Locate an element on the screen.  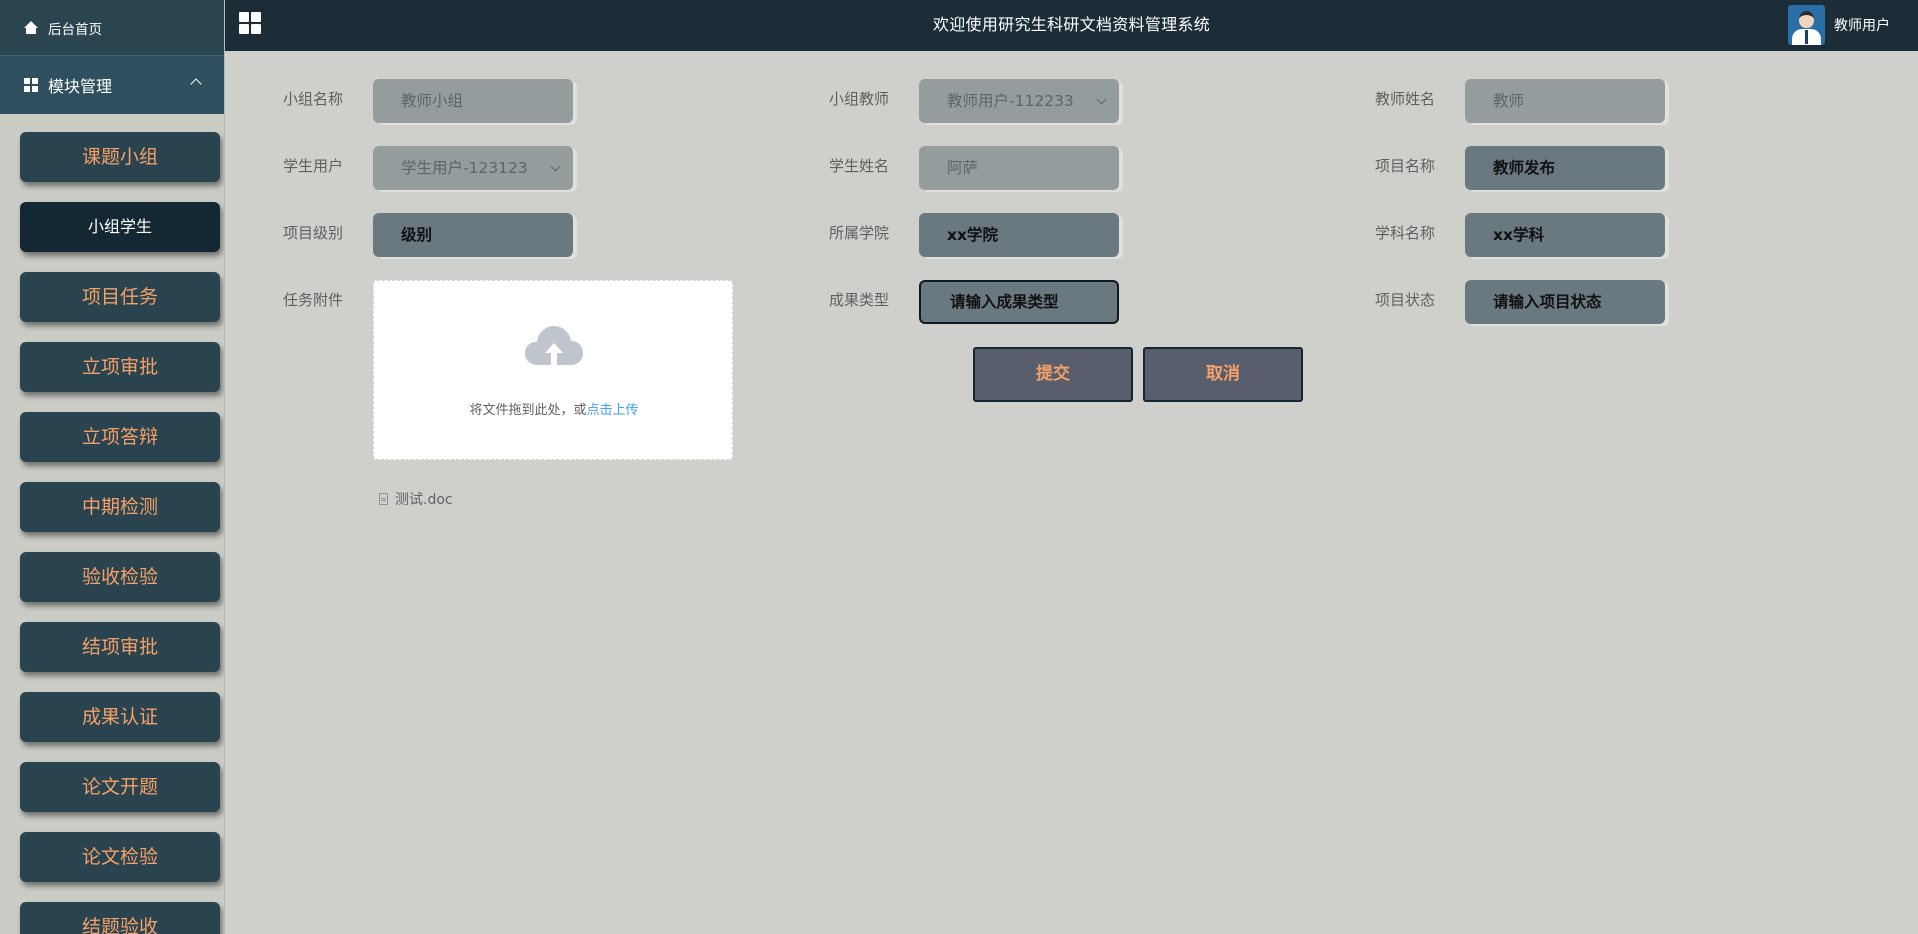
result-type-label: 成果类型 is located at coordinates (859, 300).